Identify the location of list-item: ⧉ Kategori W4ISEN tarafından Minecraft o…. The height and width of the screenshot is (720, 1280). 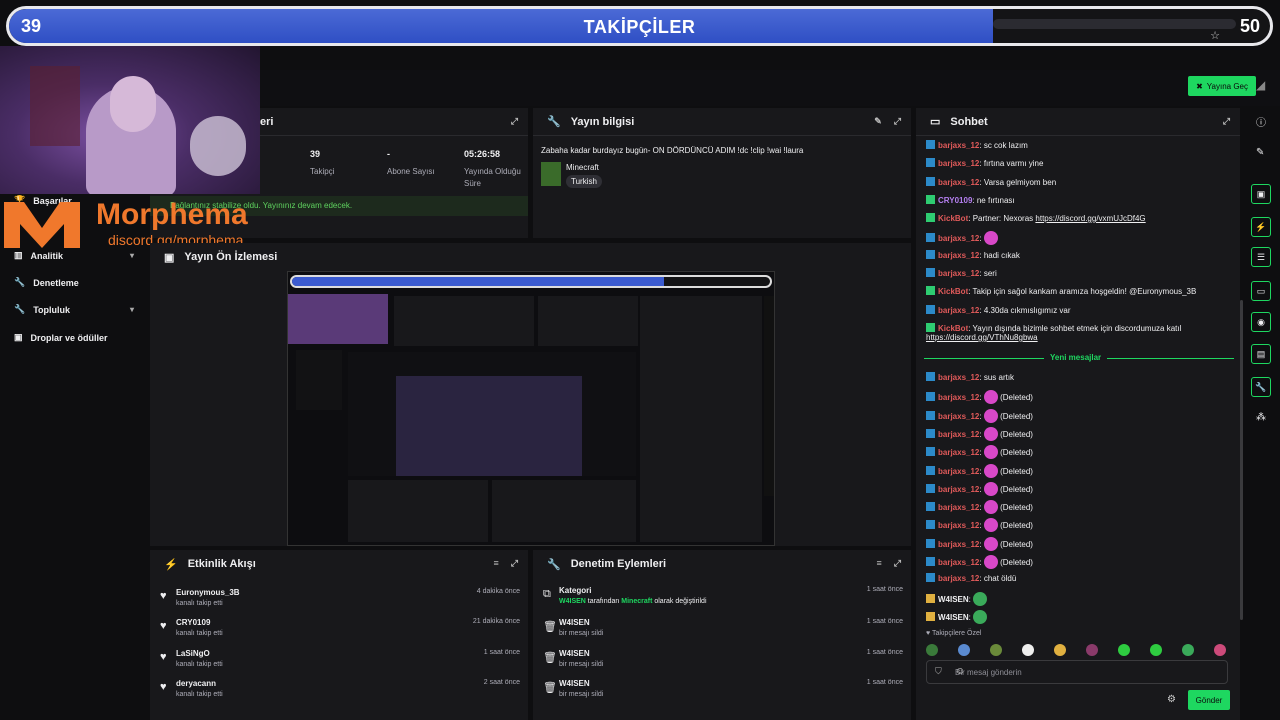
(723, 595).